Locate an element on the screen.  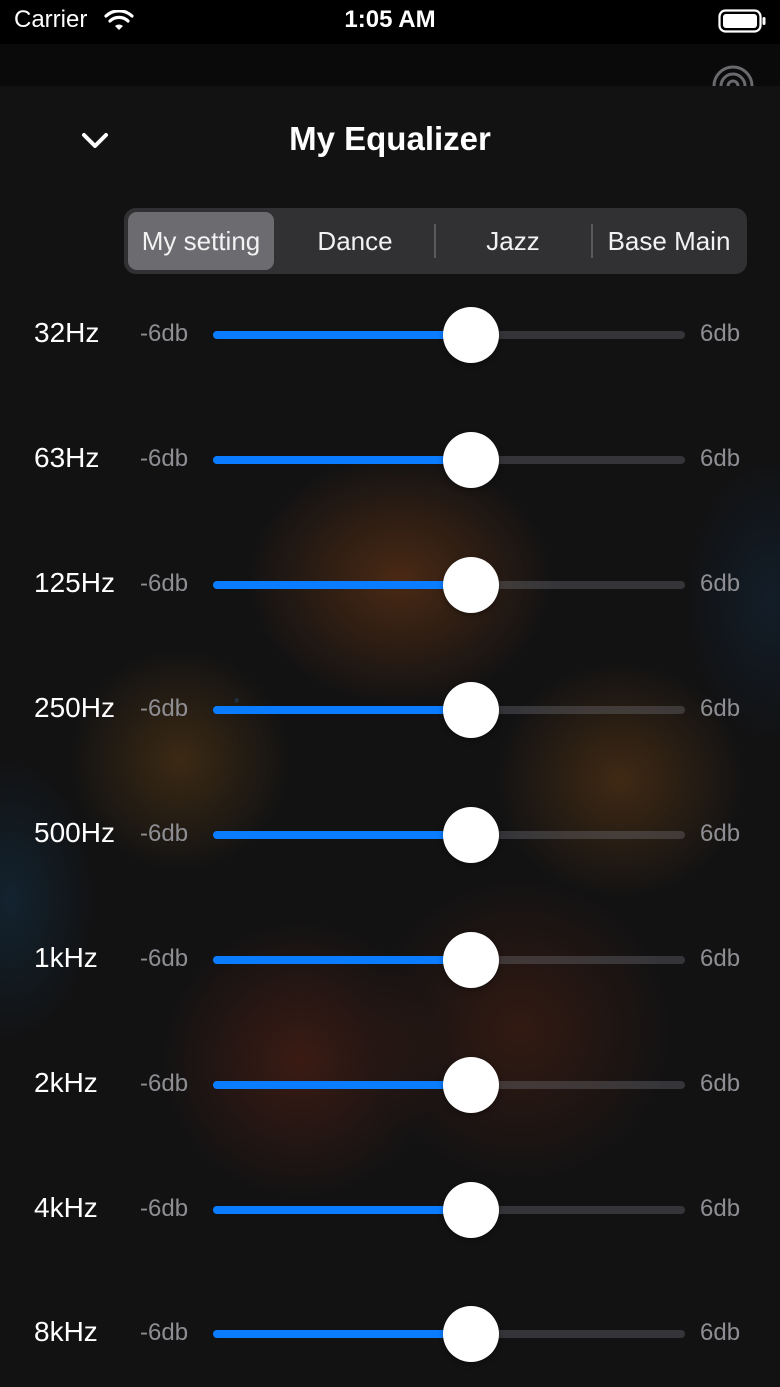
band-label: 250Hz is located at coordinates (74, 707).